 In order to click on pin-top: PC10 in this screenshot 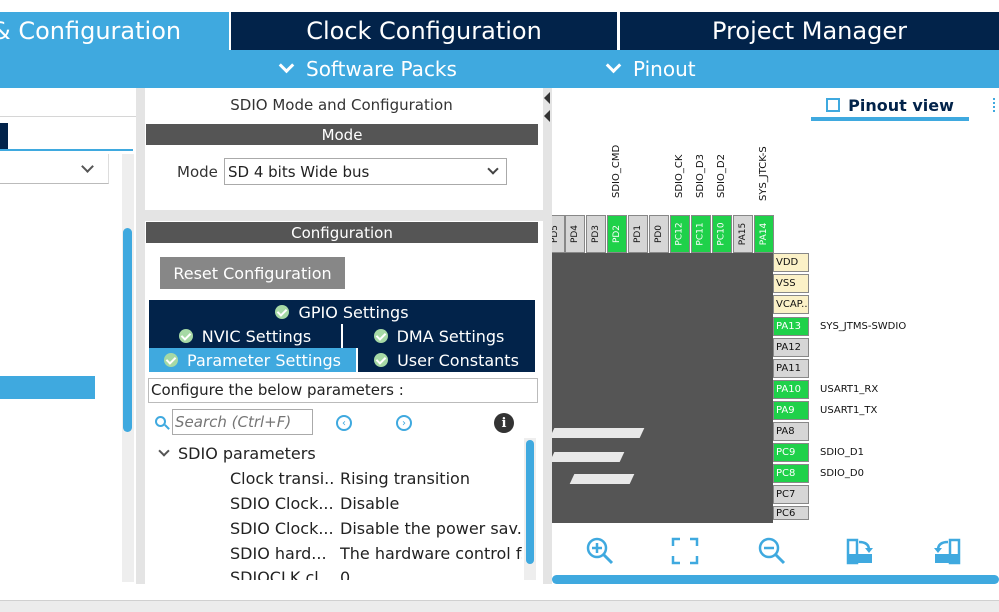, I will do `click(722, 234)`.